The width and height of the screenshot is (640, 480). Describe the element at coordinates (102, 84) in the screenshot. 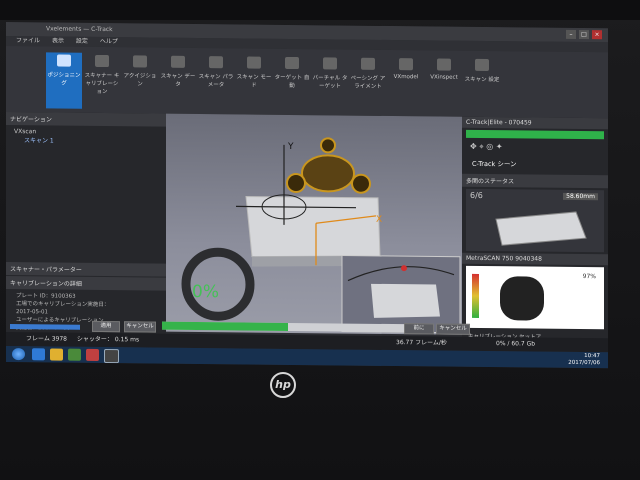

I see `ribbon-label: スキャナー キャリブレーション` at that location.